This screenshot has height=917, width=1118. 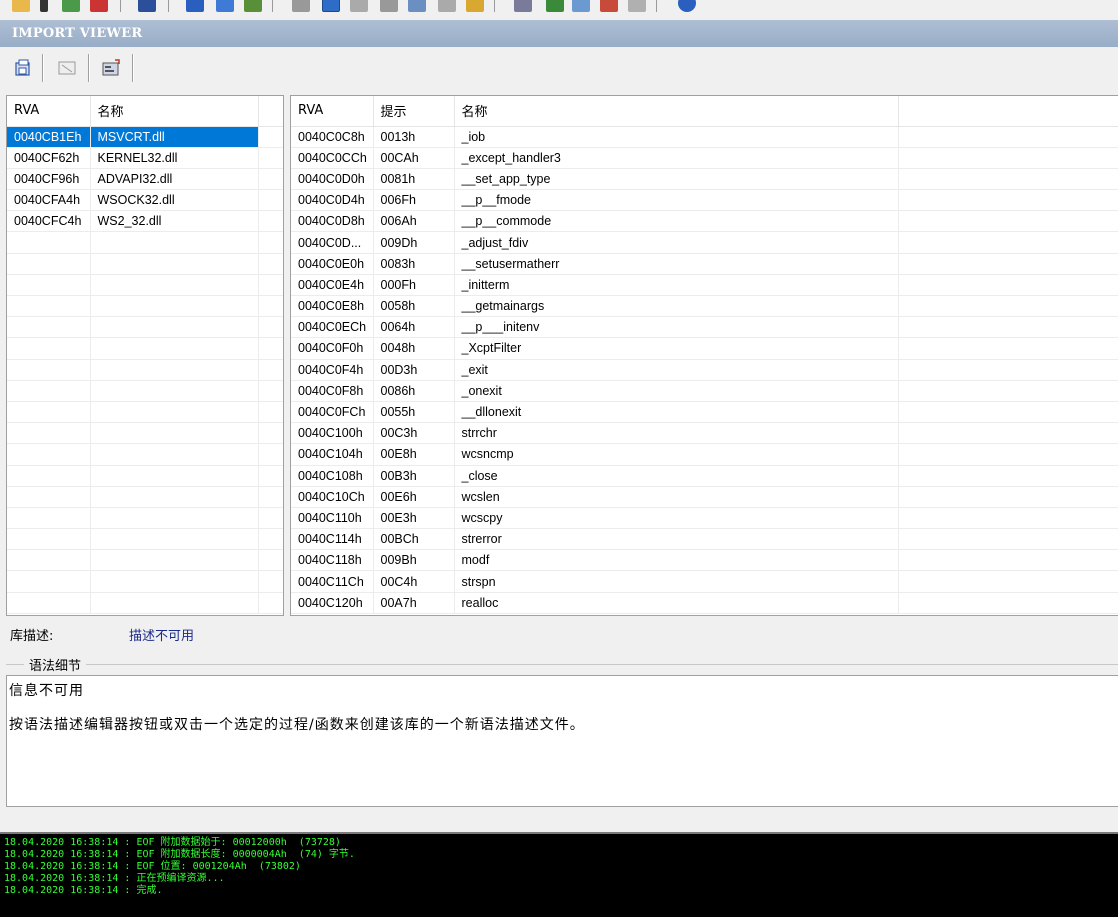 What do you see at coordinates (414, 560) in the screenshot?
I see `table-cell: 009Bh` at bounding box center [414, 560].